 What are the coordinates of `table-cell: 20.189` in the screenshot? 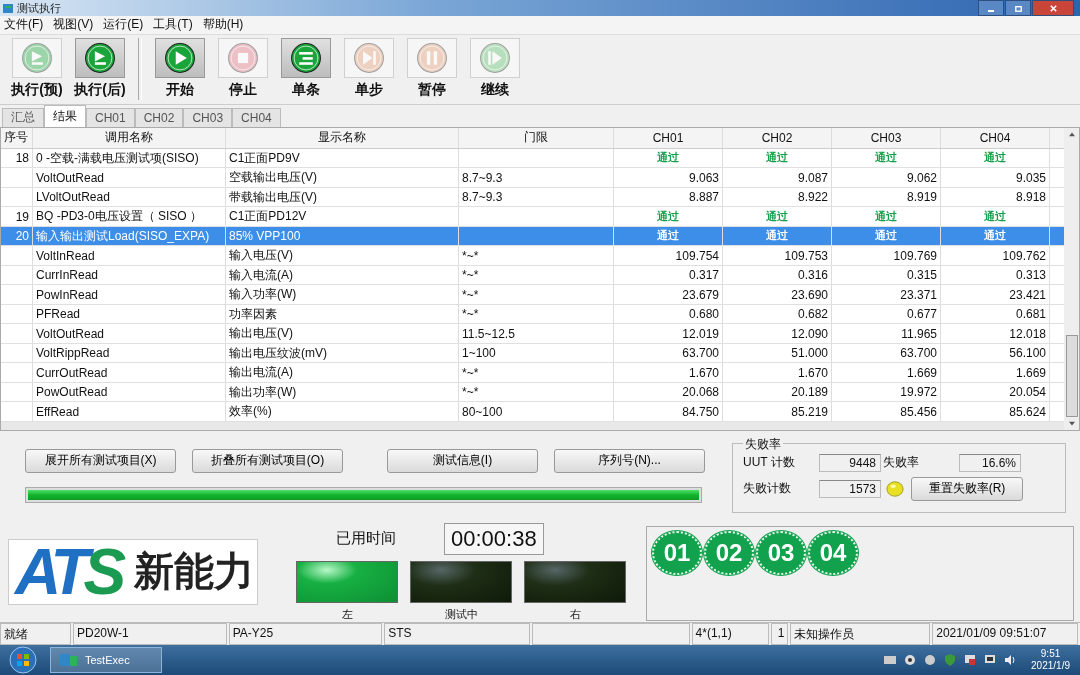 It's located at (809, 392).